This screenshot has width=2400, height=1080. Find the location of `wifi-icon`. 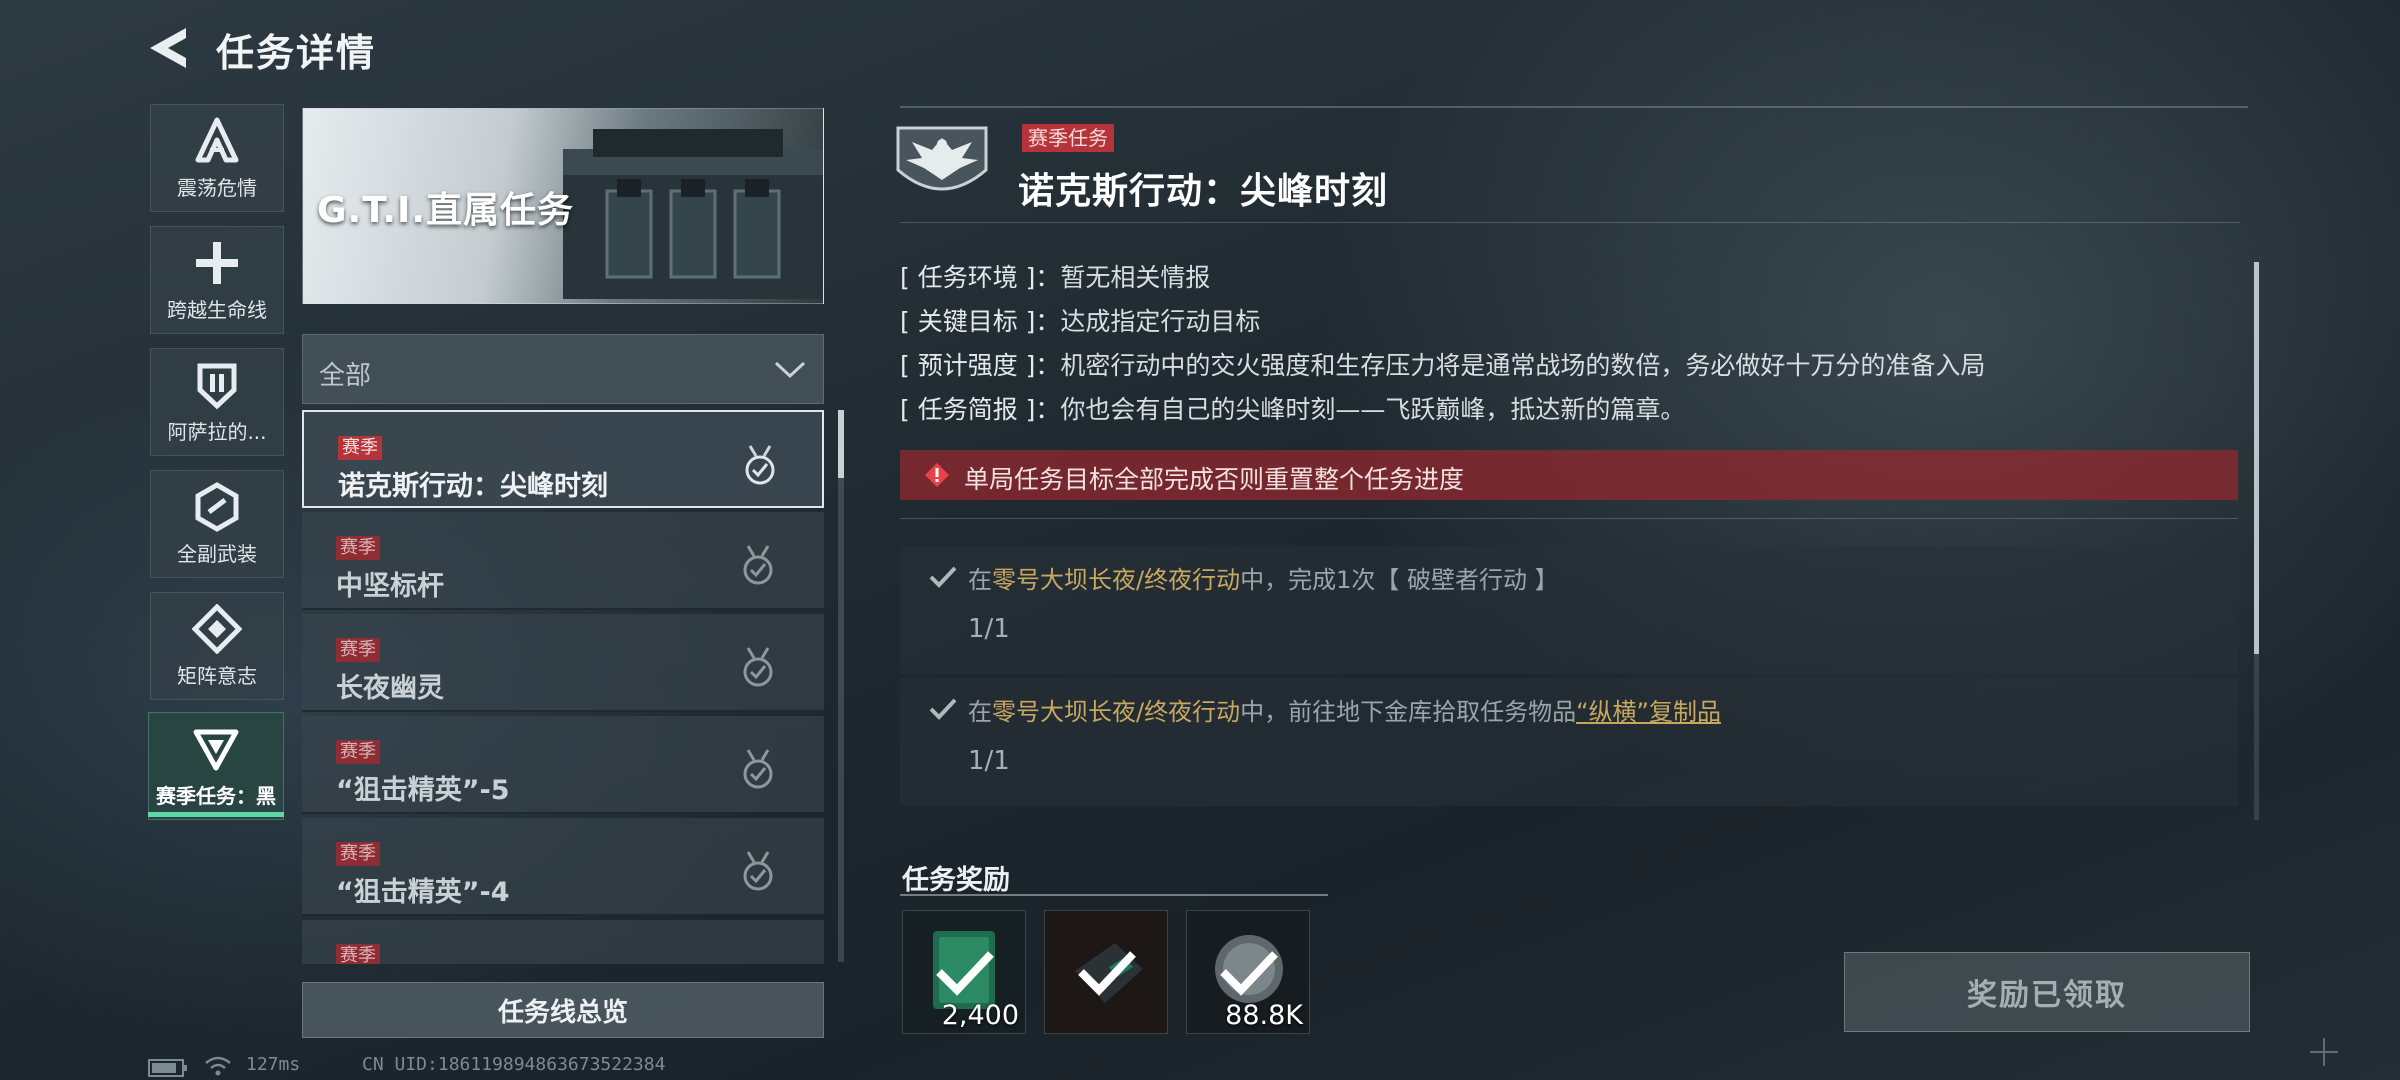

wifi-icon is located at coordinates (218, 1066).